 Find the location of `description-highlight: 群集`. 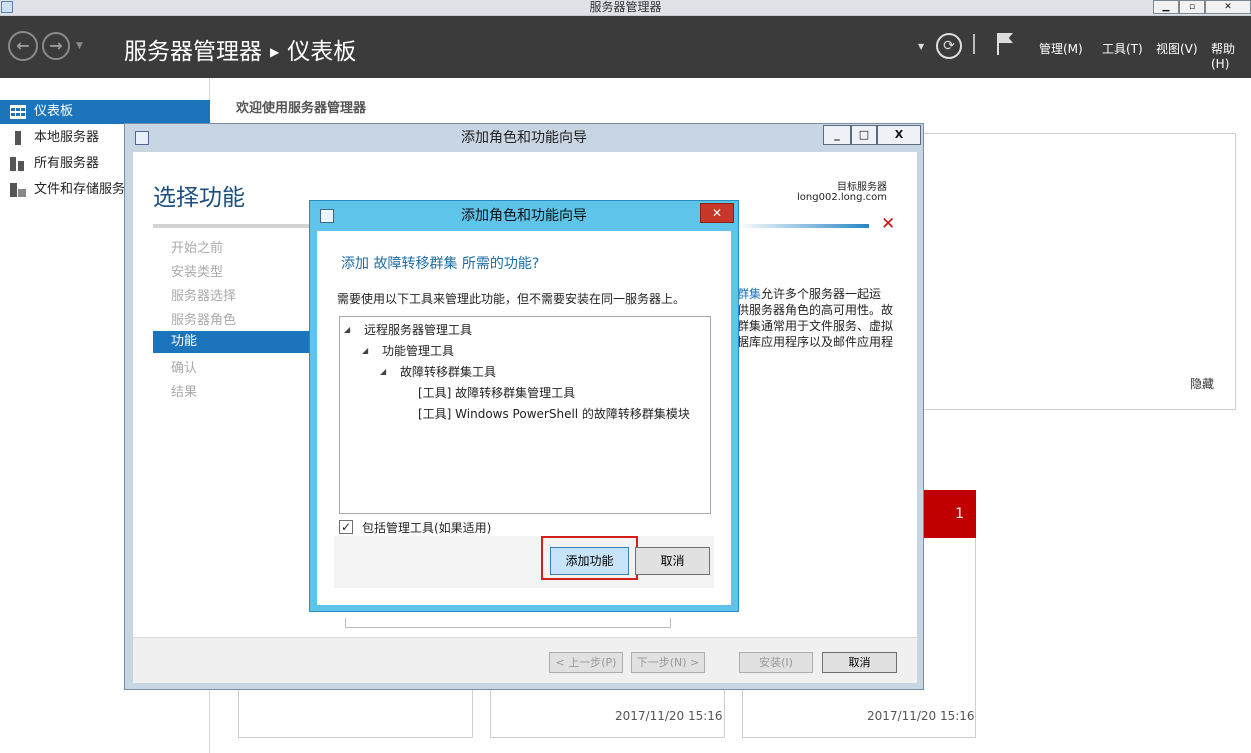

description-highlight: 群集 is located at coordinates (749, 294).